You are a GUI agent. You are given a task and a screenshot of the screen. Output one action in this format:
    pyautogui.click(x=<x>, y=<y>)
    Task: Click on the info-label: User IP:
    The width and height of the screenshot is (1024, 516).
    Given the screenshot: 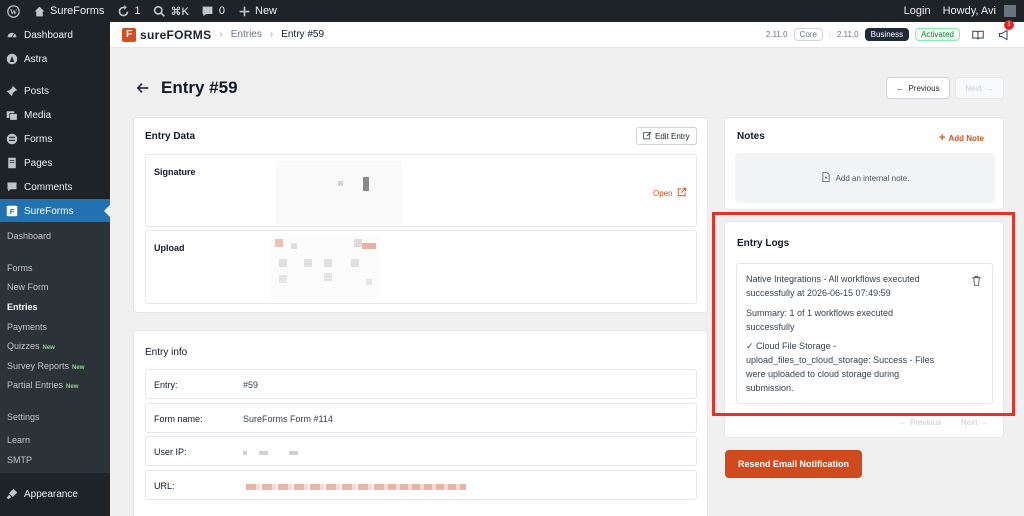 What is the action you would take?
    pyautogui.click(x=170, y=452)
    